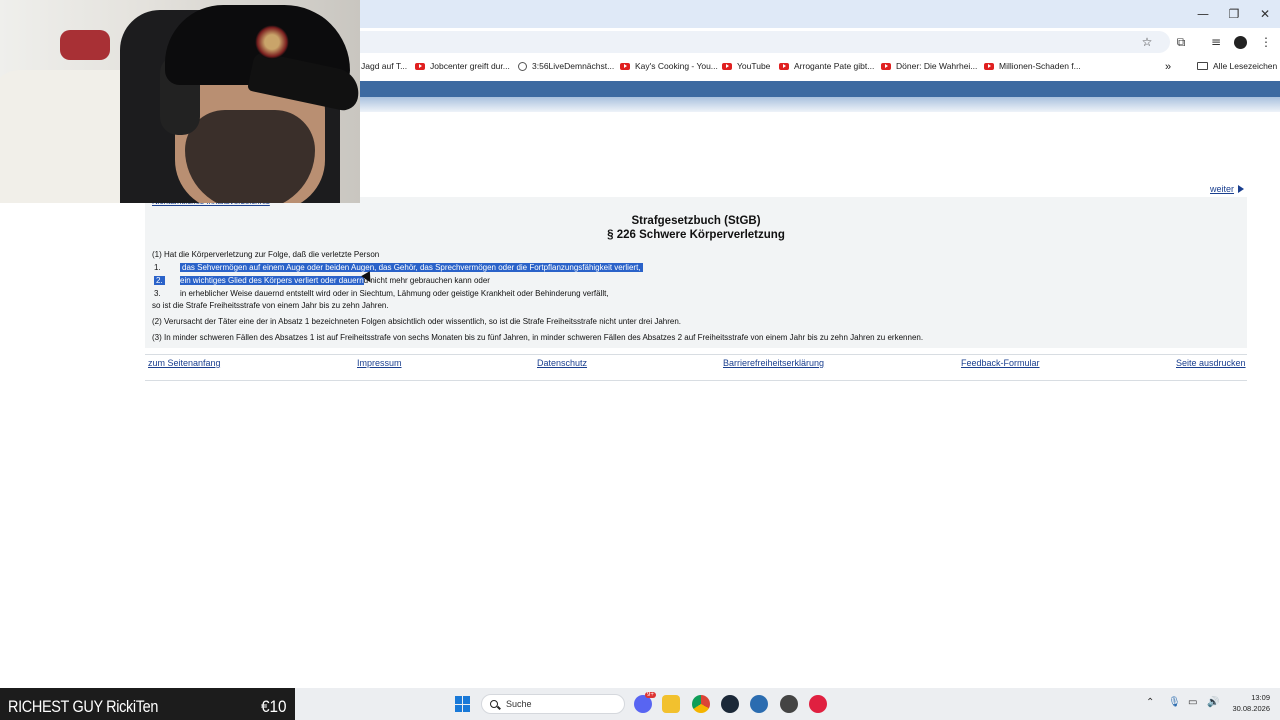 This screenshot has width=1280, height=720. I want to click on profile-avatar, so click(1240, 42).